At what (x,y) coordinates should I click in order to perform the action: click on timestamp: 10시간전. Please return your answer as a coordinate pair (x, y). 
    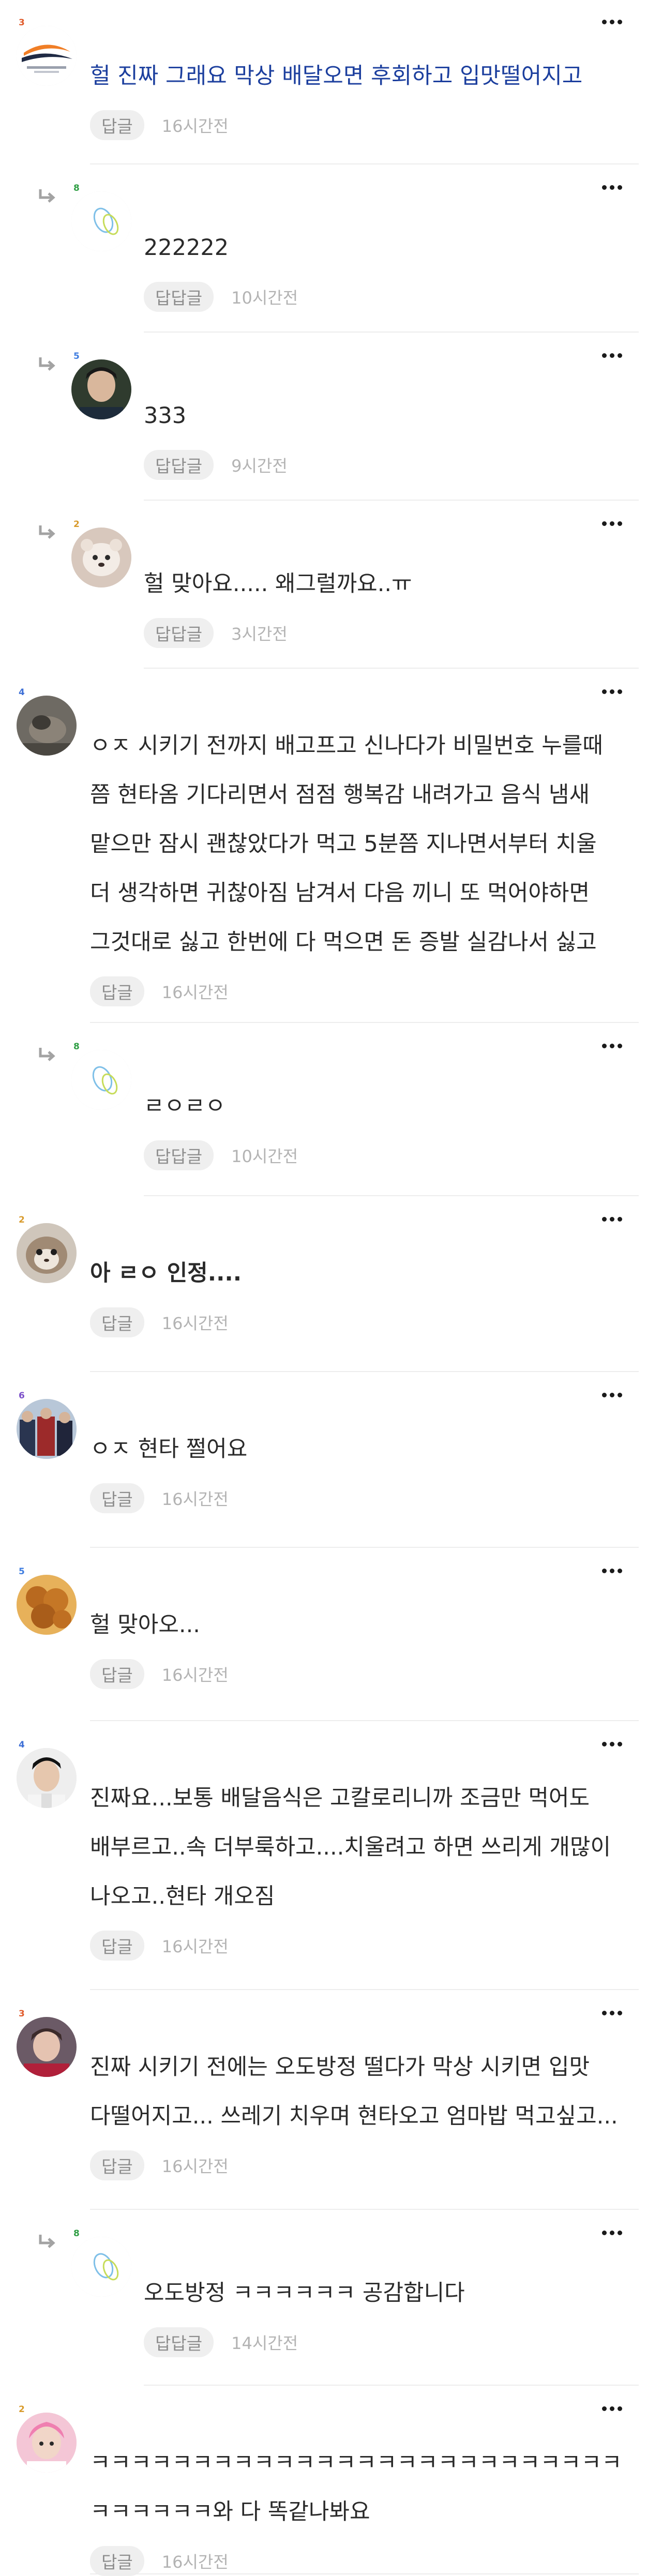
    Looking at the image, I should click on (265, 298).